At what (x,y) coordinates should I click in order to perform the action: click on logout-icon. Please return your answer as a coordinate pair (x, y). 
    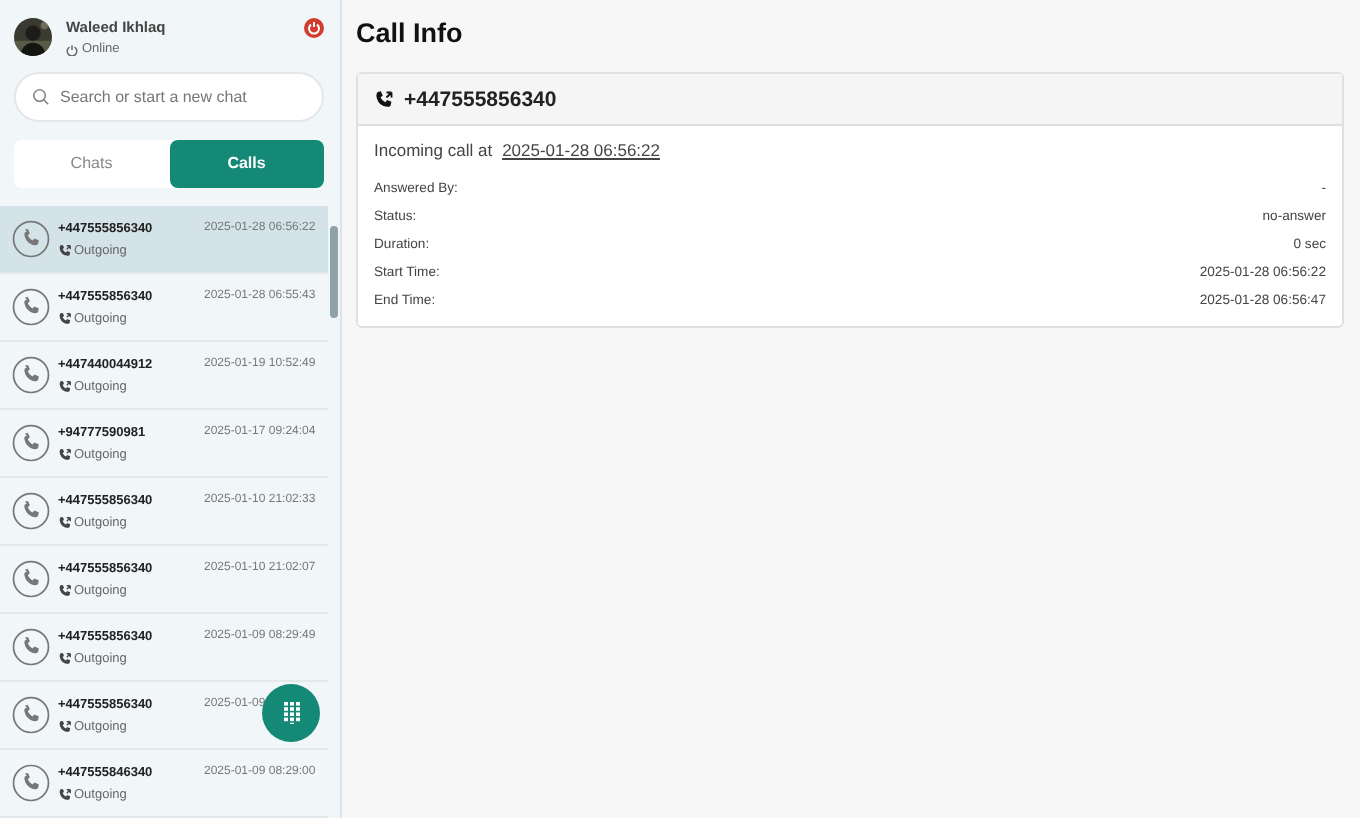
    Looking at the image, I should click on (314, 28).